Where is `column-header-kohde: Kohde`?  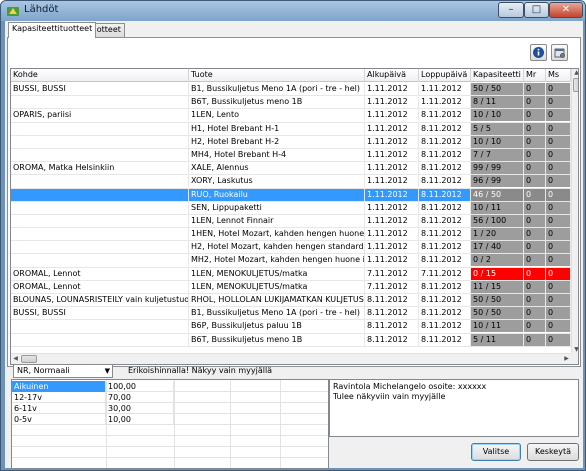 column-header-kohde: Kohde is located at coordinates (100, 75).